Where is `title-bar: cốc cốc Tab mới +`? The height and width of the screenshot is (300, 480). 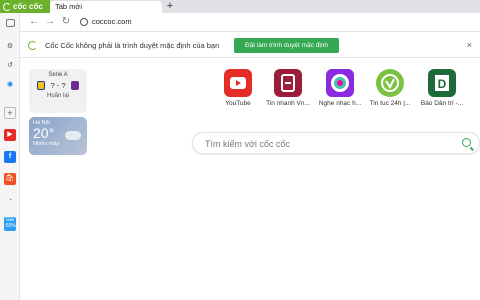 title-bar: cốc cốc Tab mới + is located at coordinates (240, 6).